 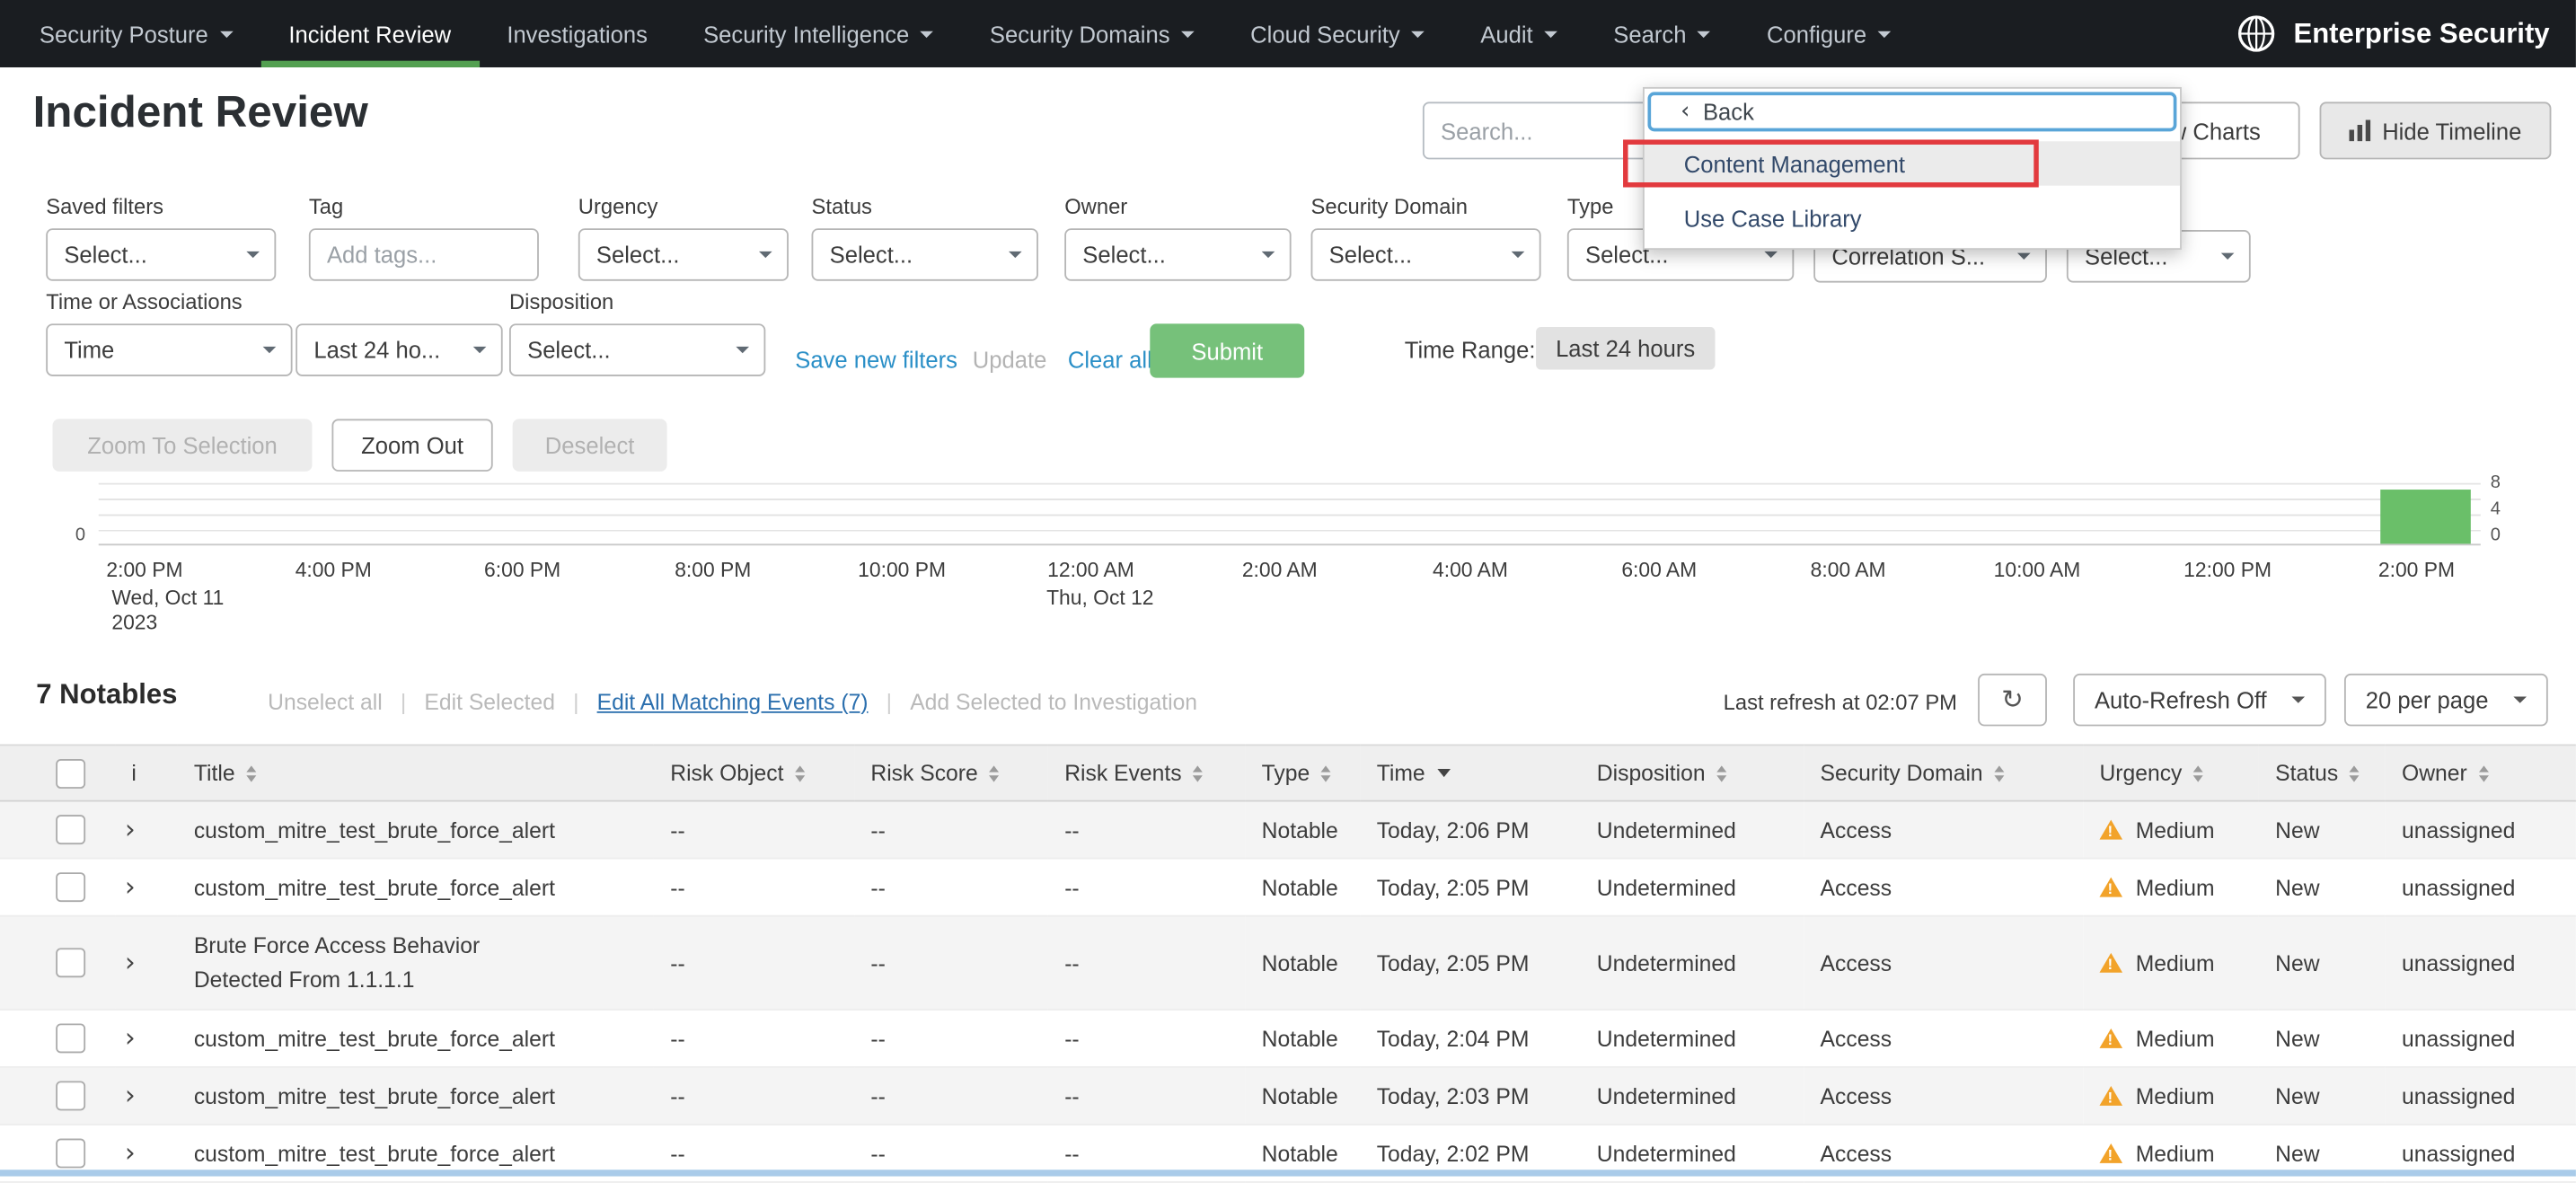 What do you see at coordinates (374, 1038) in the screenshot?
I see `notable-title: custom_mitre_test_brute_force_alert` at bounding box center [374, 1038].